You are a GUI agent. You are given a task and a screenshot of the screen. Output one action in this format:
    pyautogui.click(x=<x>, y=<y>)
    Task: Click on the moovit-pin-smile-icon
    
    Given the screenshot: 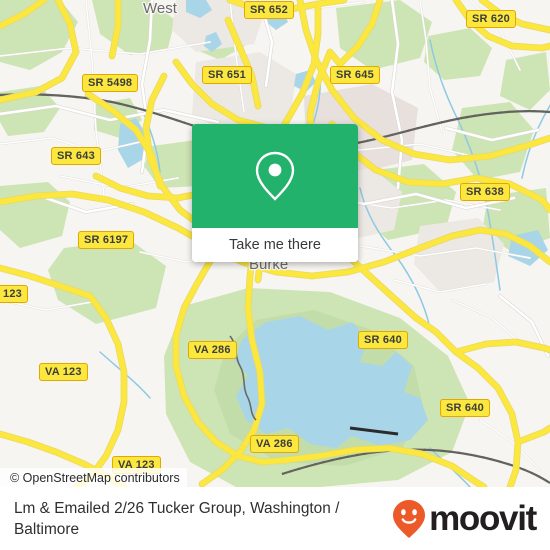 What is the action you would take?
    pyautogui.click(x=409, y=518)
    